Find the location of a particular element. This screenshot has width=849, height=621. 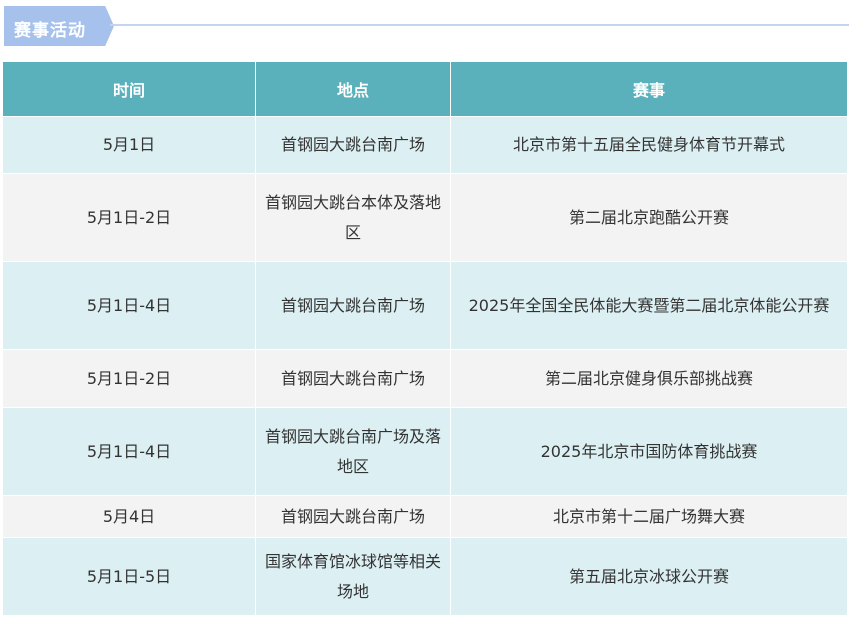

table-row: 5月1日 首钢园大跳台南广场 北京市第十五届全民健身体育节开幕式 is located at coordinates (425, 145).